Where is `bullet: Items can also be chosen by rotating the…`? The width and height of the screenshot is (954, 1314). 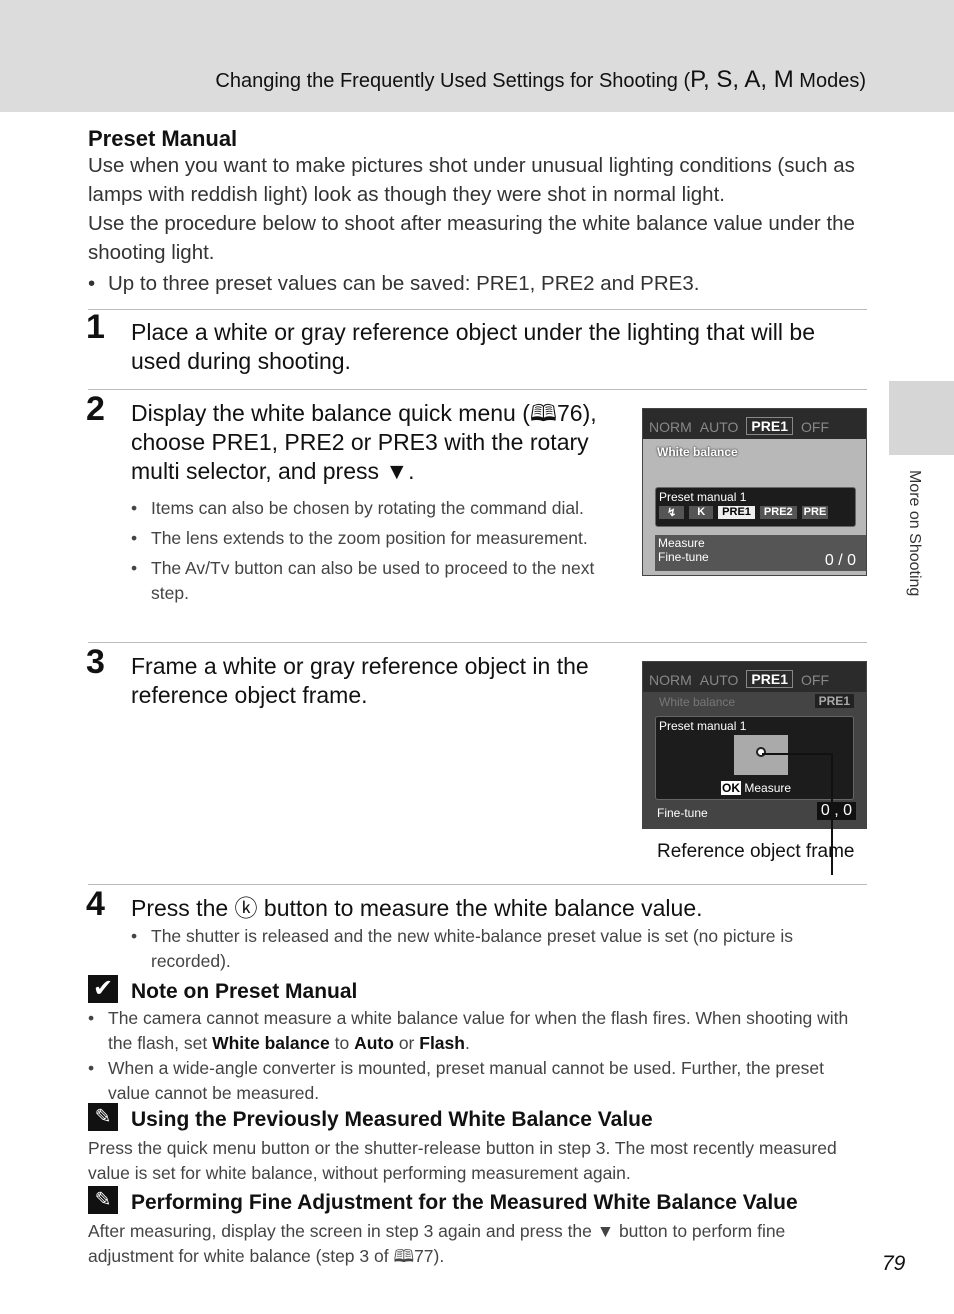 bullet: Items can also be chosen by rotating the… is located at coordinates (376, 508).